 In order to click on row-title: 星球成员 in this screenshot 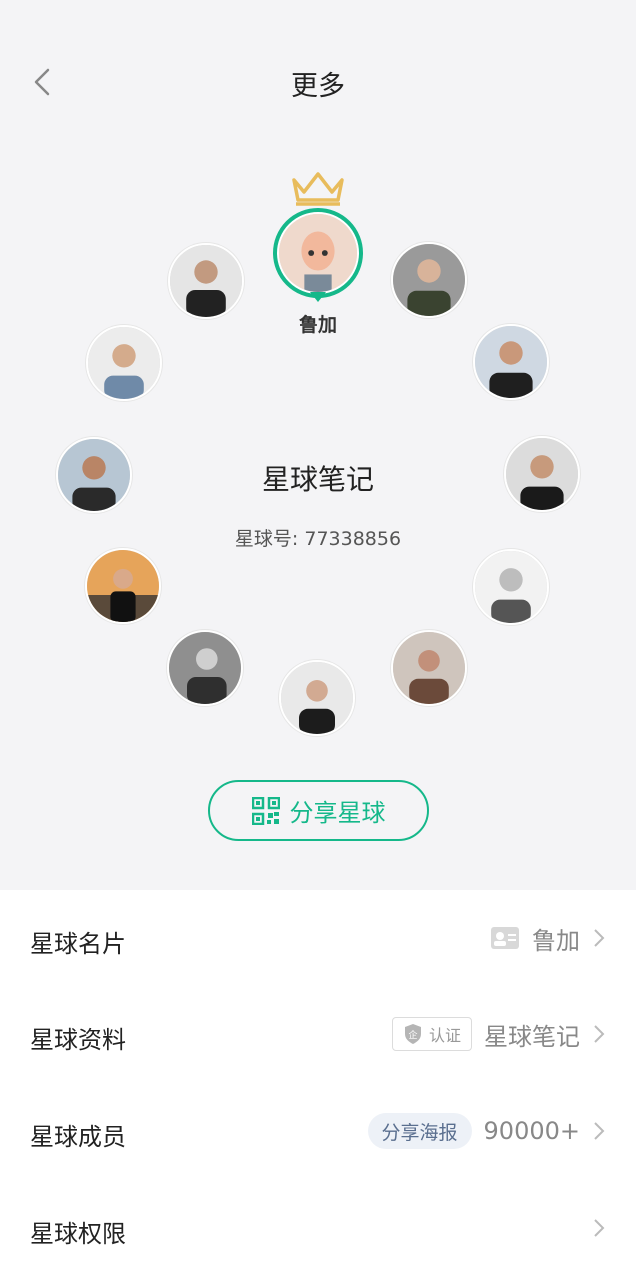, I will do `click(78, 1137)`.